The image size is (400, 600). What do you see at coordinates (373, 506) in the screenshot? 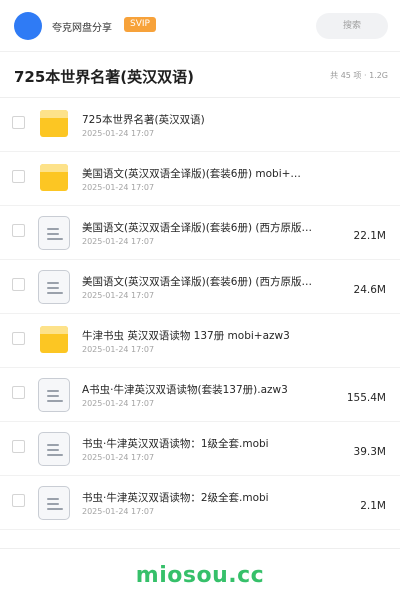
I see `file-size: 2.1M` at bounding box center [373, 506].